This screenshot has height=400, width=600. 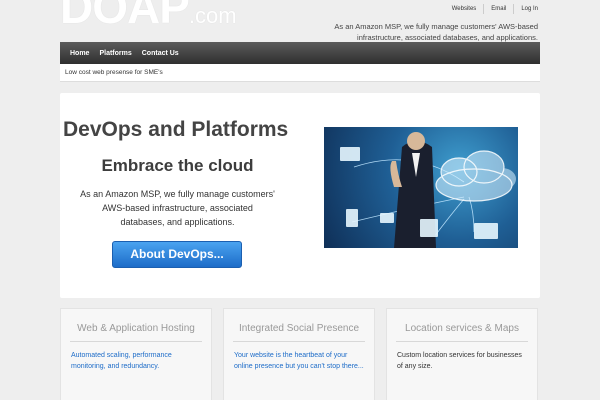 What do you see at coordinates (79, 53) in the screenshot?
I see `nav-item-home: Home` at bounding box center [79, 53].